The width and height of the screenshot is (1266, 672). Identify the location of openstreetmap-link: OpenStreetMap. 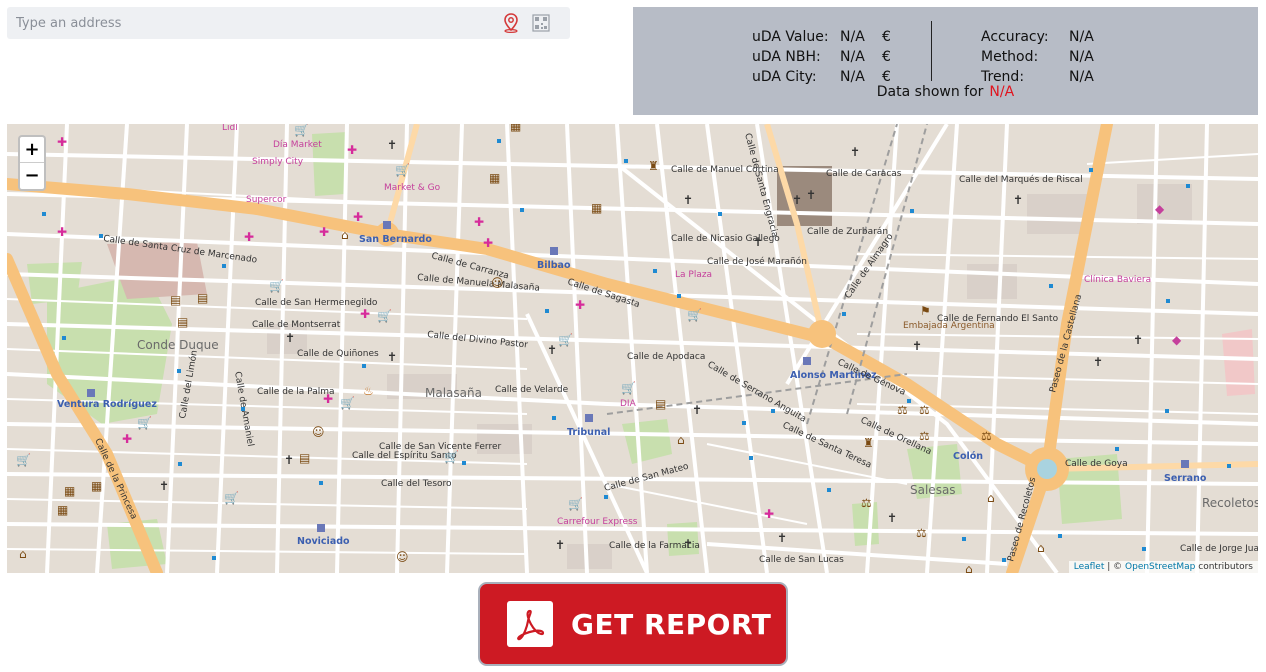
(1160, 567).